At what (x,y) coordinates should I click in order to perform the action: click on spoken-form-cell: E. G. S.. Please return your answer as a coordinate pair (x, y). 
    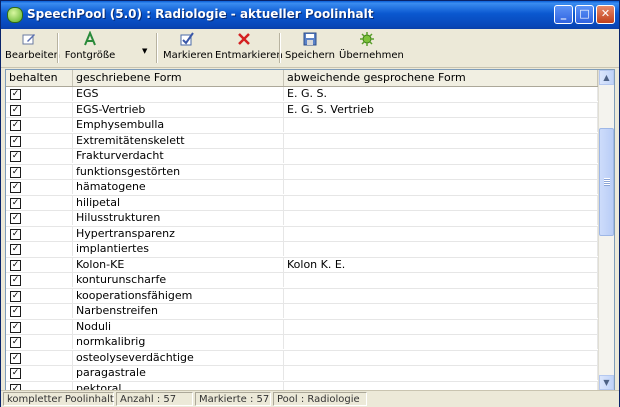
    Looking at the image, I should click on (441, 94).